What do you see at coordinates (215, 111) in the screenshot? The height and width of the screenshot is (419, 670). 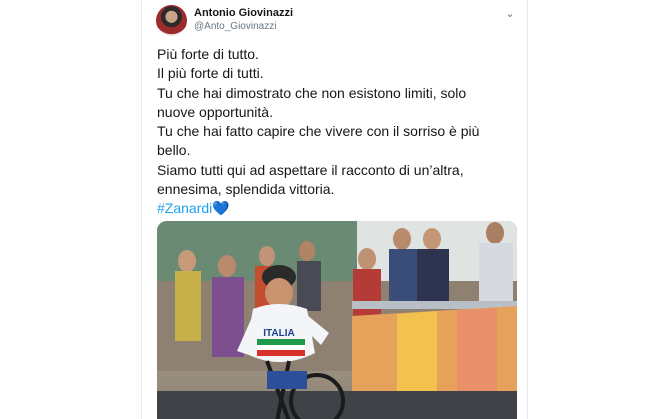 I see `tweet-line: nuove opportunità.` at bounding box center [215, 111].